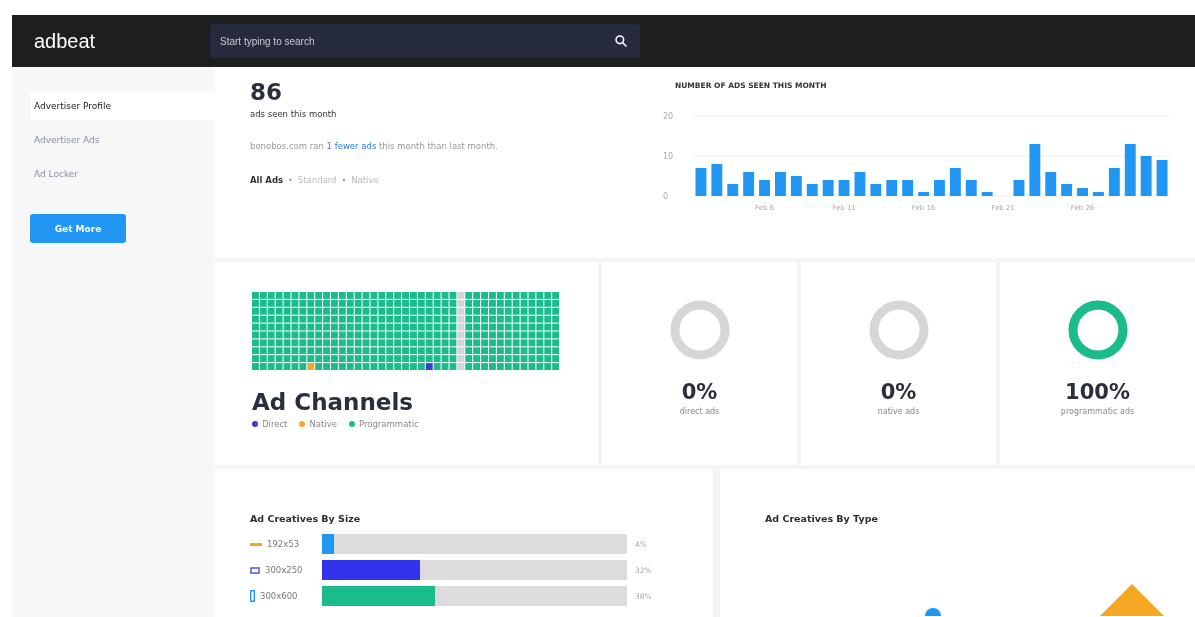 The height and width of the screenshot is (617, 1195). I want to click on stat-caption: direct ads, so click(699, 411).